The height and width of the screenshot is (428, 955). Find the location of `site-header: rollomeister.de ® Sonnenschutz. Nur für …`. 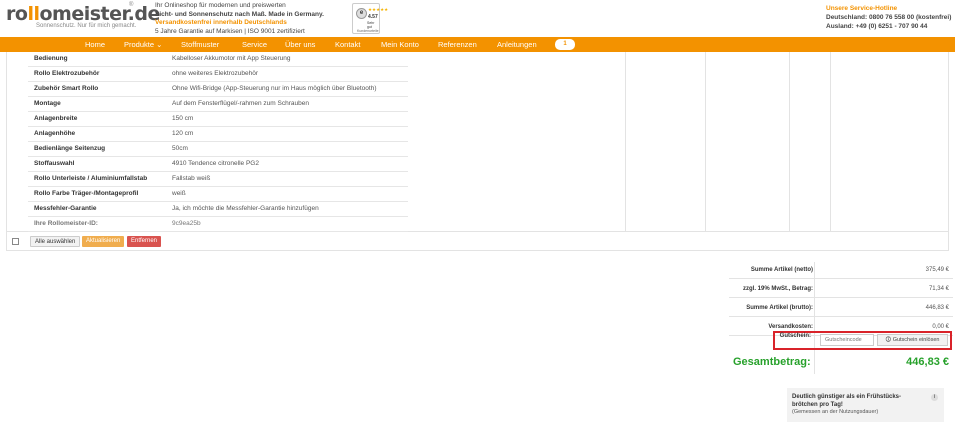

site-header: rollomeister.de ® Sonnenschutz. Nur für … is located at coordinates (477, 18).